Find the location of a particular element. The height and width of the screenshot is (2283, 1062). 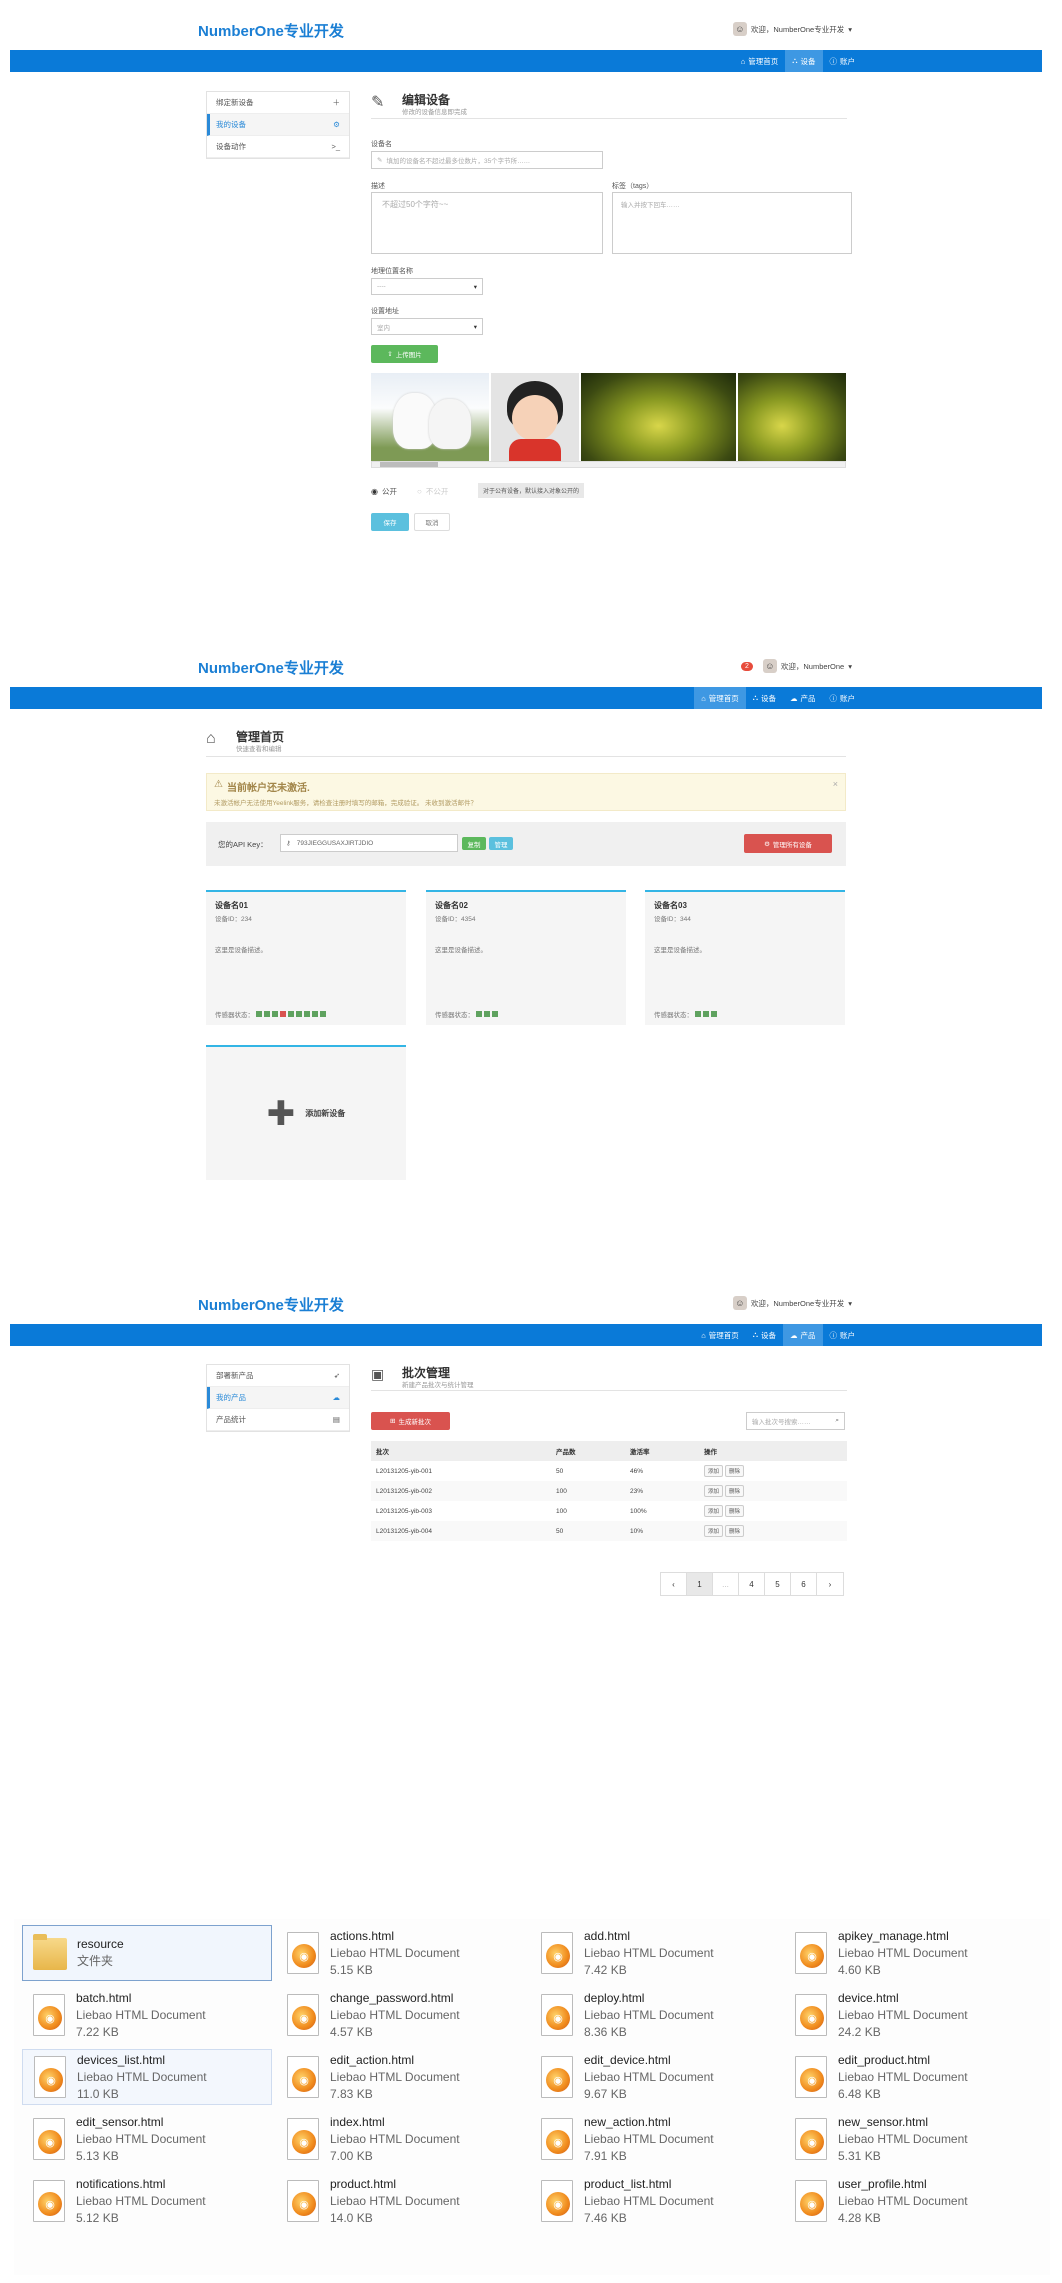

aquarium-photo is located at coordinates (658, 417).